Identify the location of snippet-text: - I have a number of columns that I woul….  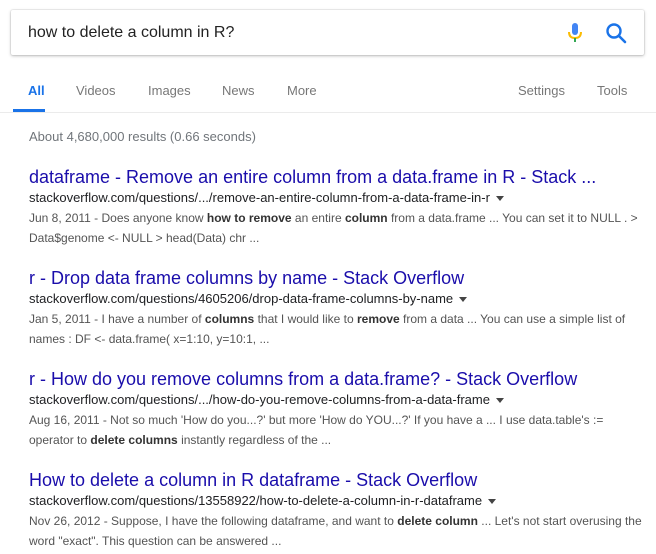
(327, 329).